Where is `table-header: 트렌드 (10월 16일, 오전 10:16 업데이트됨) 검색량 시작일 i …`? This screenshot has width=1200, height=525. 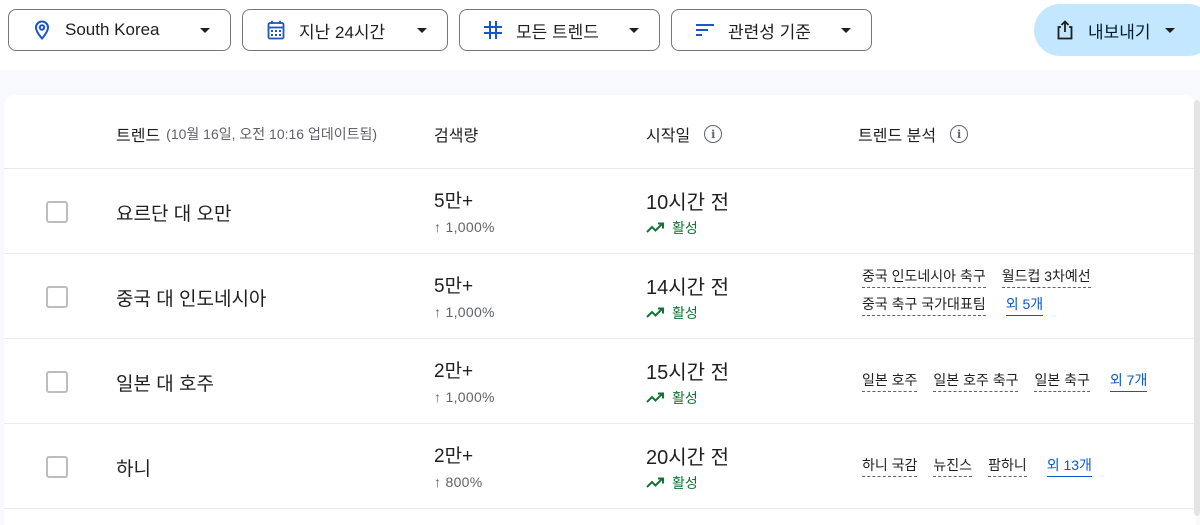
table-header: 트렌드 (10월 16일, 오전 10:16 업데이트됨) 검색량 시작일 i … is located at coordinates (600, 132).